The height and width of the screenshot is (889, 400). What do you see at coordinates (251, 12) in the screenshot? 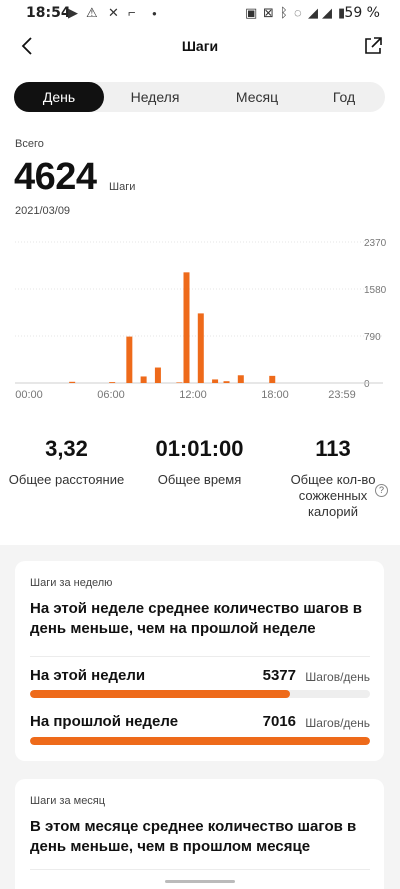
I see `camera-icon: ▣` at bounding box center [251, 12].